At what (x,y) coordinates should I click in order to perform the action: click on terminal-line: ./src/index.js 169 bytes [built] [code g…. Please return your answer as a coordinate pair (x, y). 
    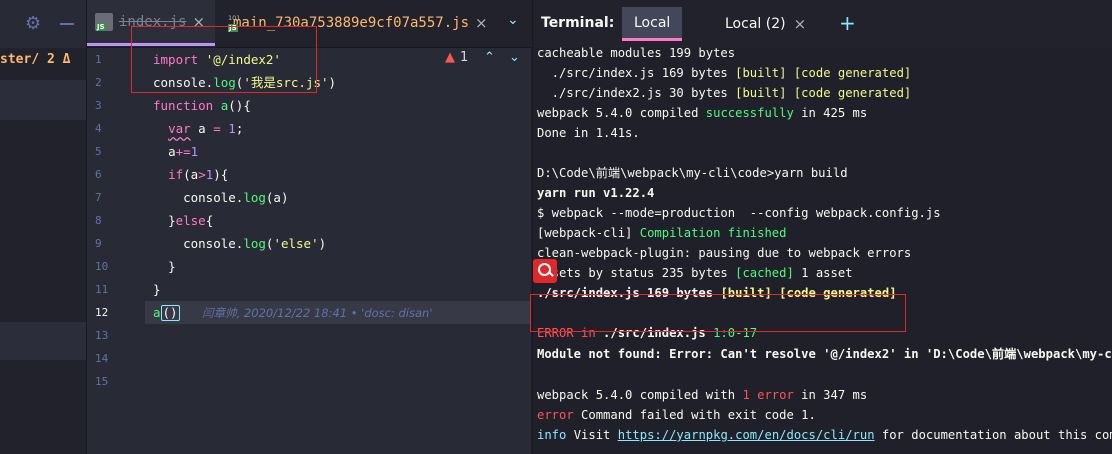
    Looking at the image, I should click on (724, 73).